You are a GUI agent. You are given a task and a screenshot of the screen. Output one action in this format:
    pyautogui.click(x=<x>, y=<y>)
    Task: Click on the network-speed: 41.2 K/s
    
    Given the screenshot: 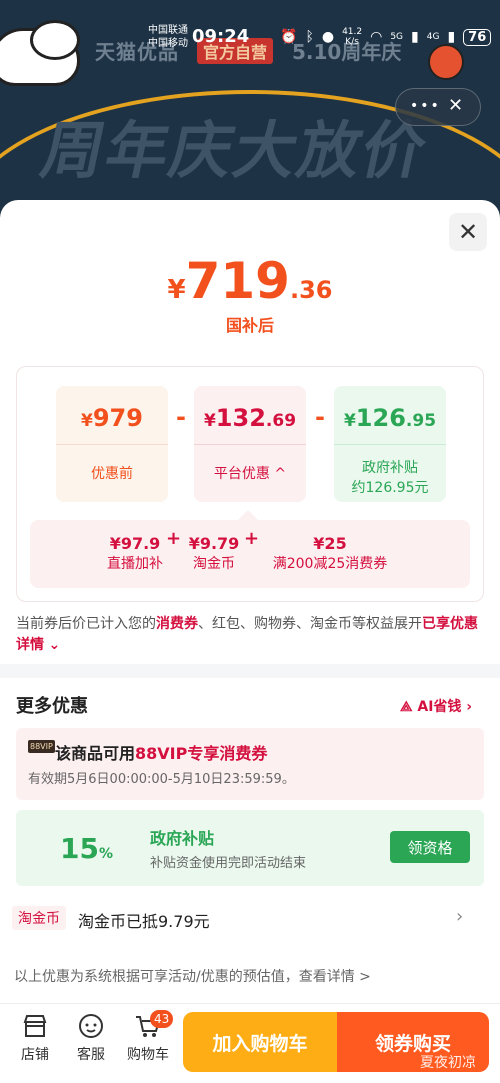 What is the action you would take?
    pyautogui.click(x=352, y=37)
    